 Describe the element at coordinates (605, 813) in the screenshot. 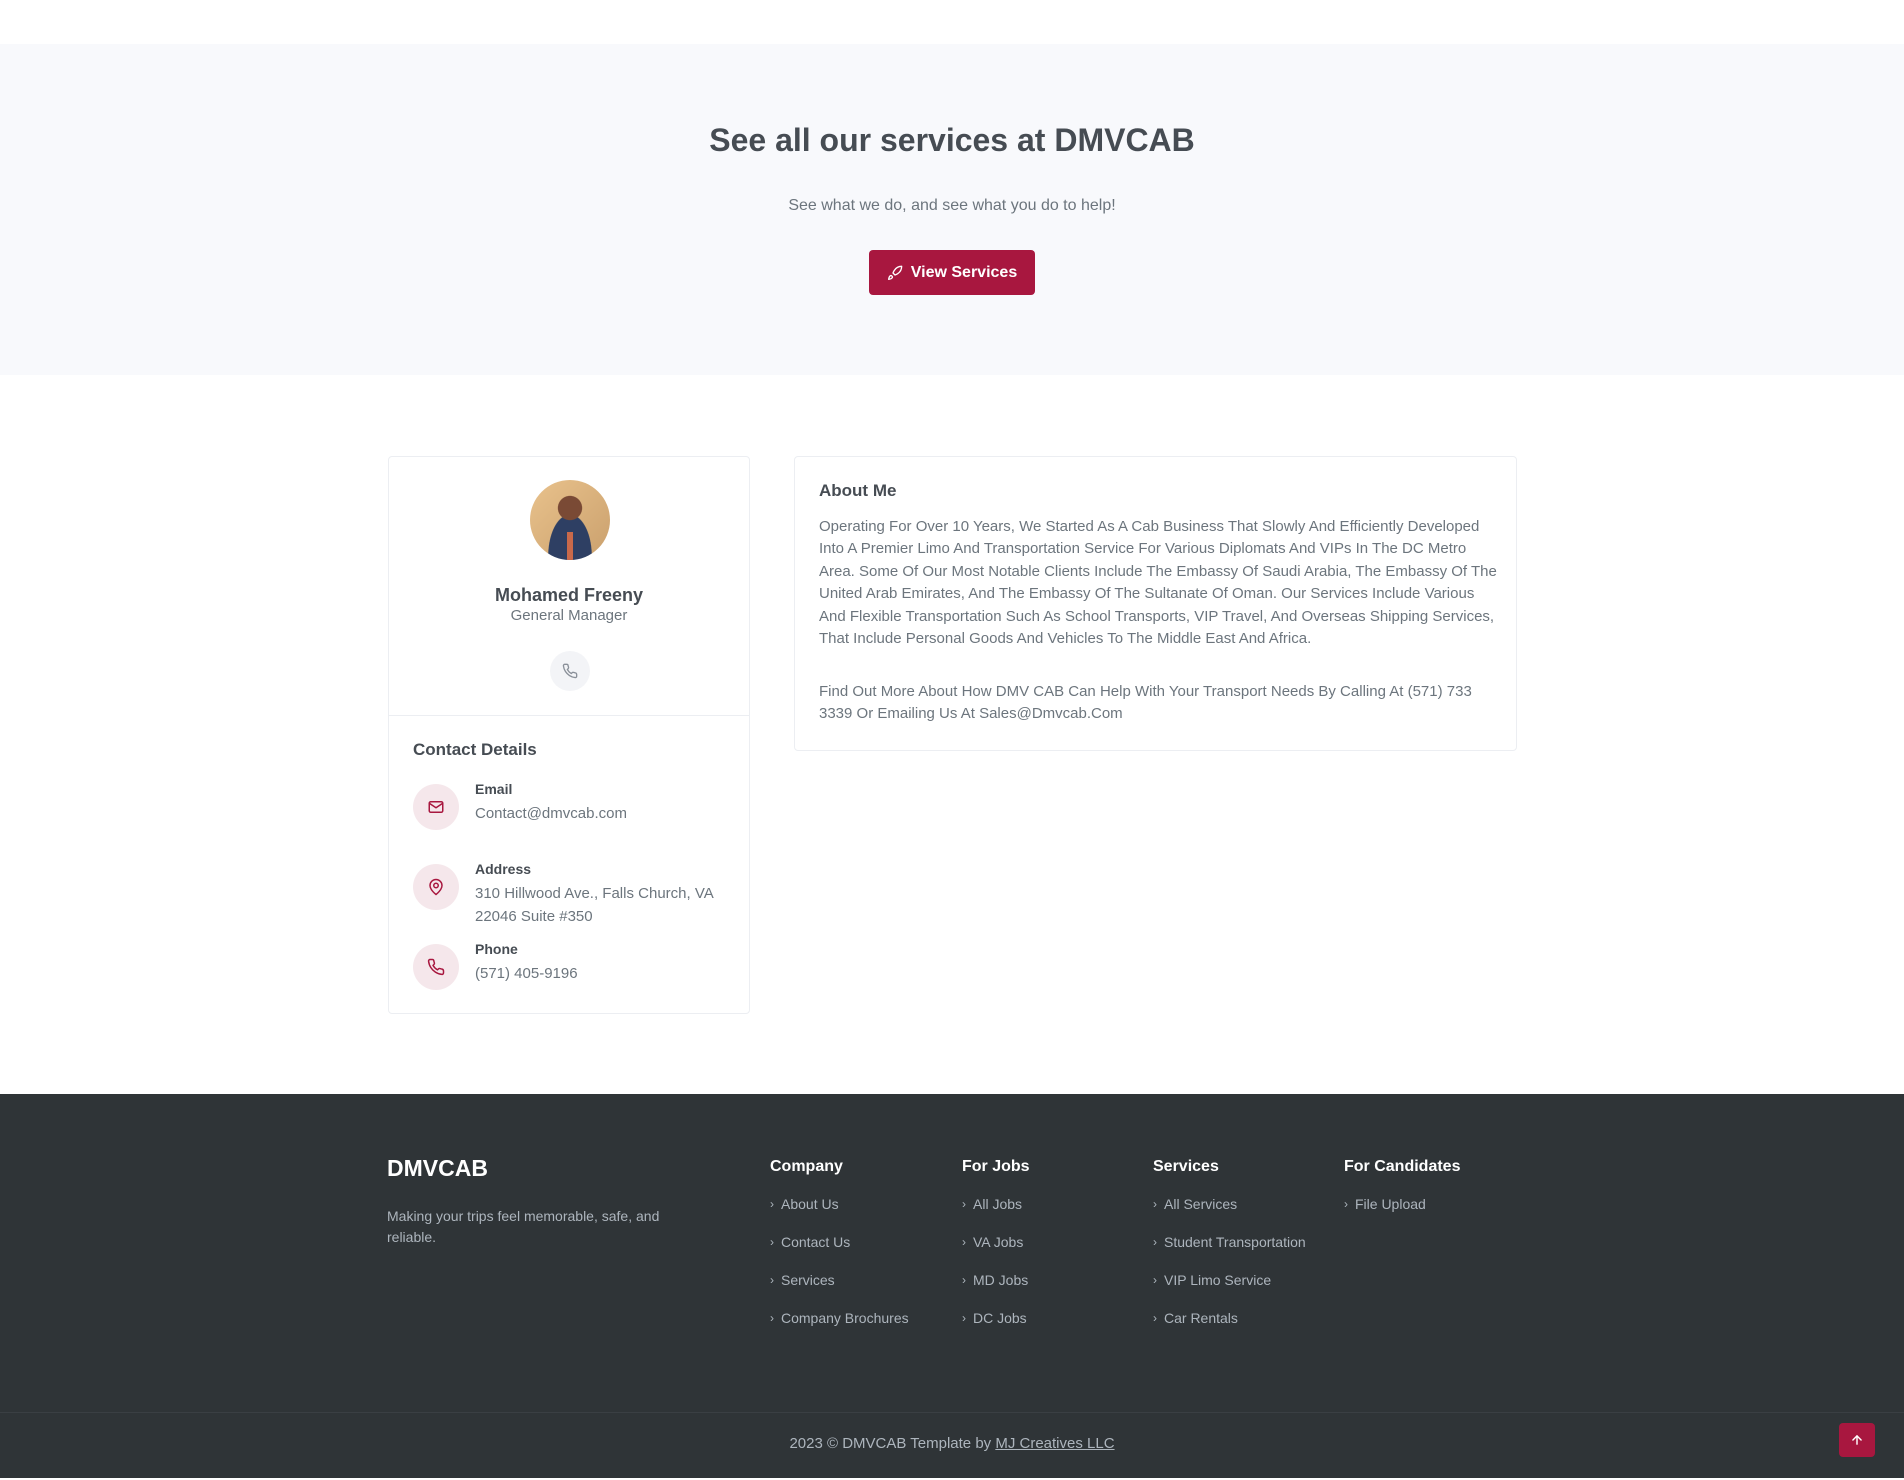

I see `contact-email-value: Contact@dmvcab.com` at that location.